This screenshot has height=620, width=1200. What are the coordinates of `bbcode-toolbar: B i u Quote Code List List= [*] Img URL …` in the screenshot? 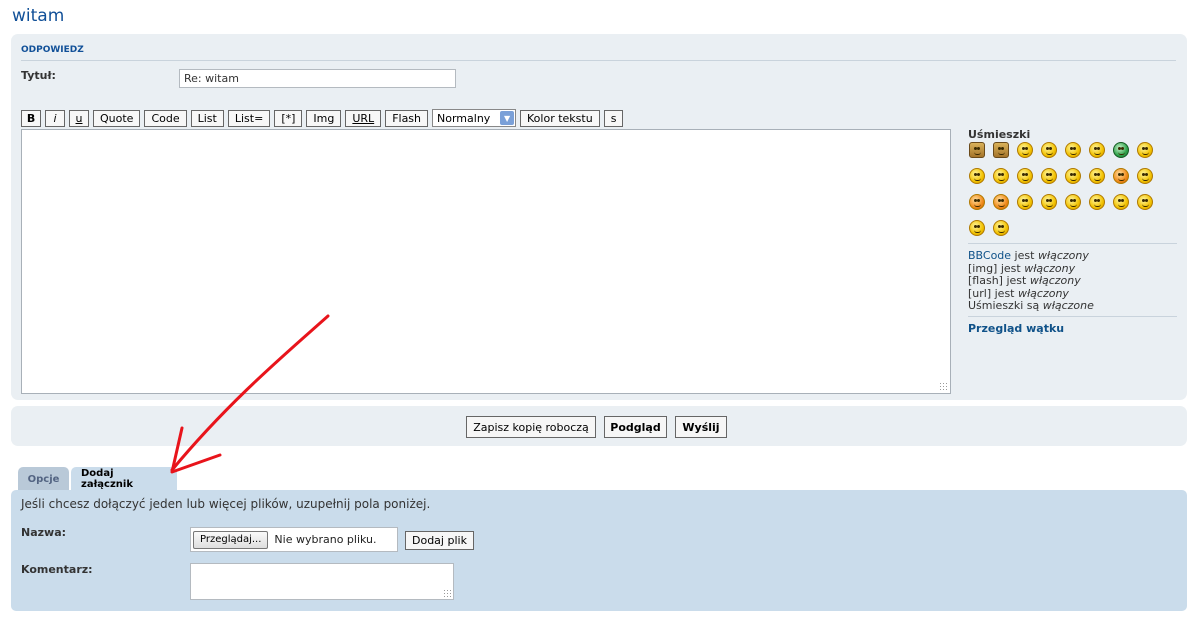 It's located at (322, 118).